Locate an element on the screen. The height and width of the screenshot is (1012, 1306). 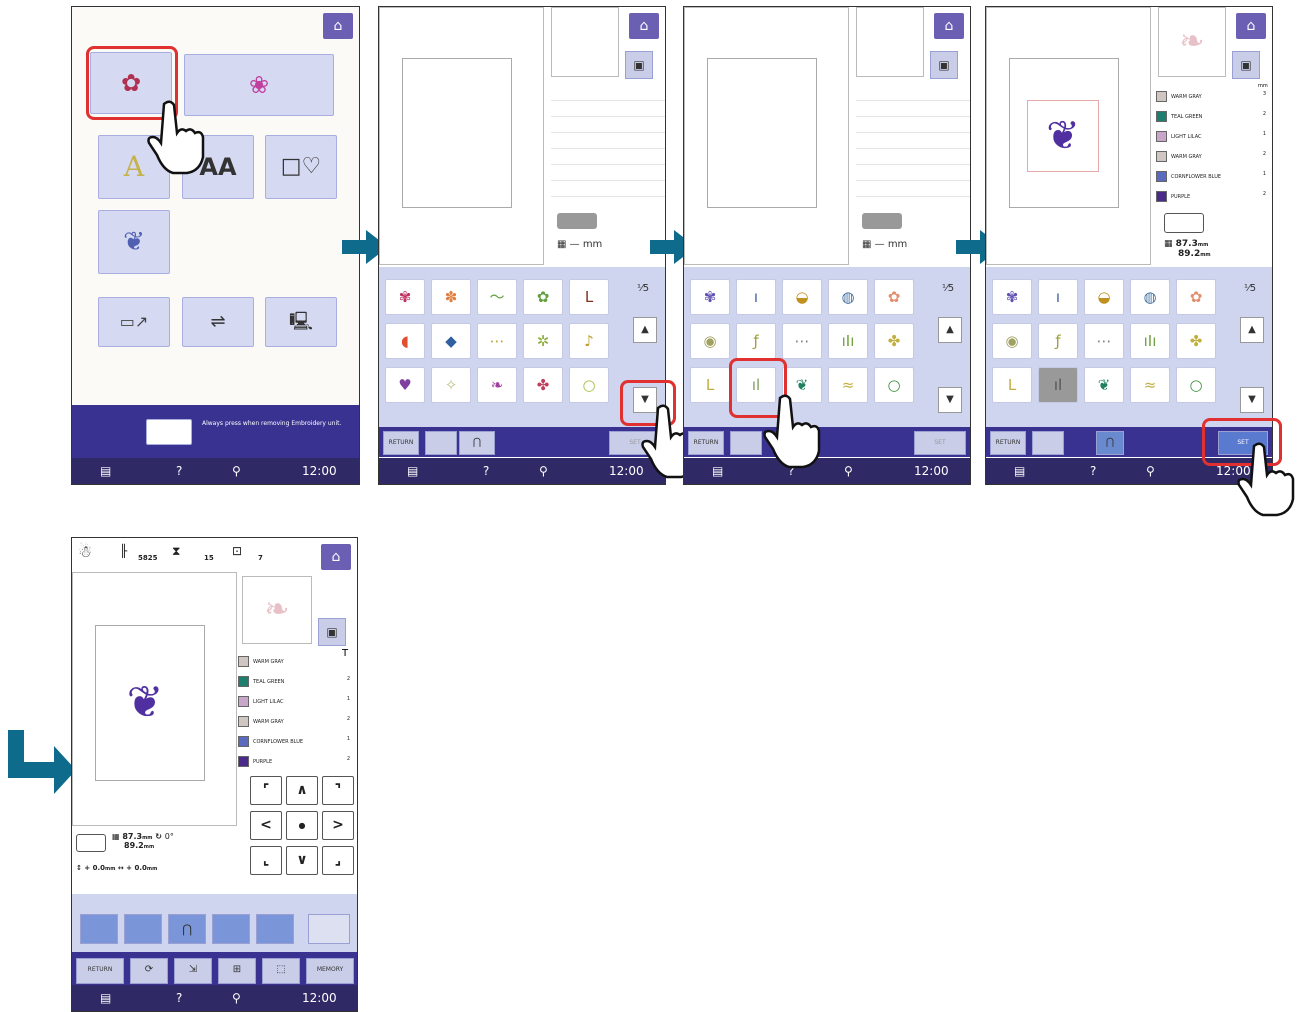
move-down-button: ∨ is located at coordinates (302, 860).